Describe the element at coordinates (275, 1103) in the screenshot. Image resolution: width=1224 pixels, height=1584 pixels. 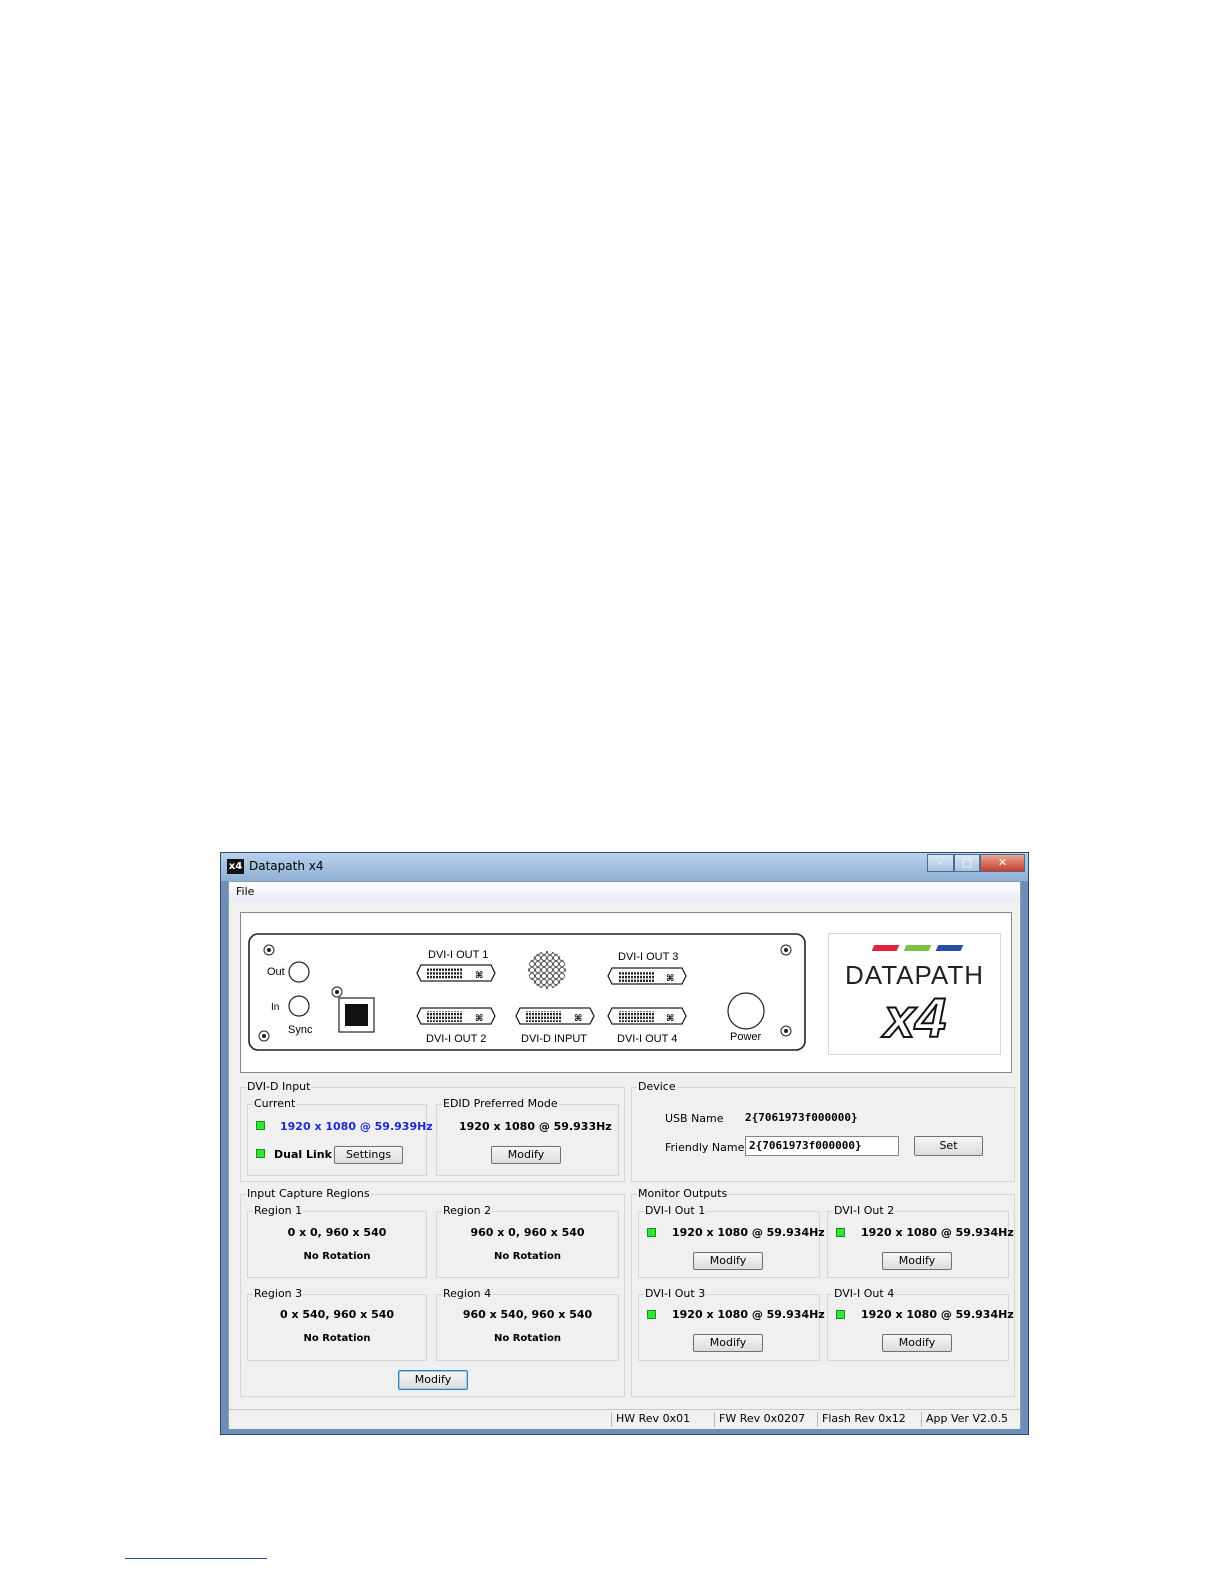
I see `current-label: Current` at that location.